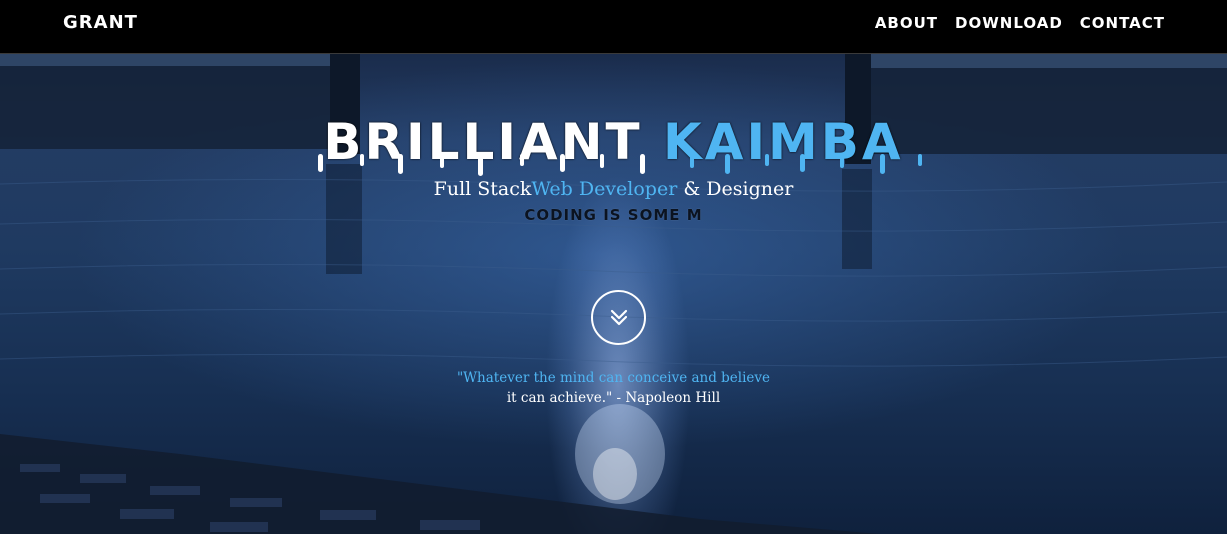 The height and width of the screenshot is (534, 1227). What do you see at coordinates (613, 27) in the screenshot?
I see `navbar: GRANT ABOUT DOWNLOAD CONTACT` at bounding box center [613, 27].